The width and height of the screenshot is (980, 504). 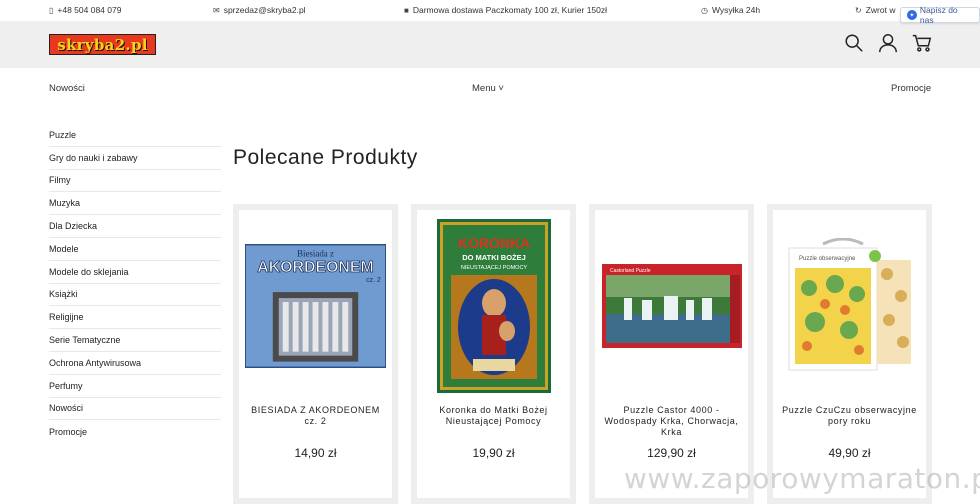 I want to click on header-icons, so click(x=888, y=43).